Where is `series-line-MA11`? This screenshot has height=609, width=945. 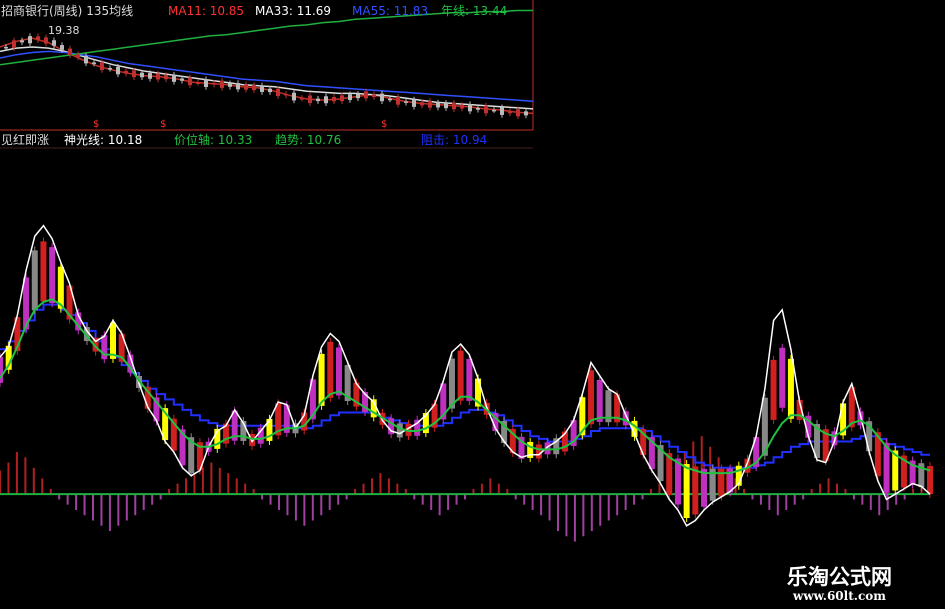 series-line-MA11 is located at coordinates (267, 76).